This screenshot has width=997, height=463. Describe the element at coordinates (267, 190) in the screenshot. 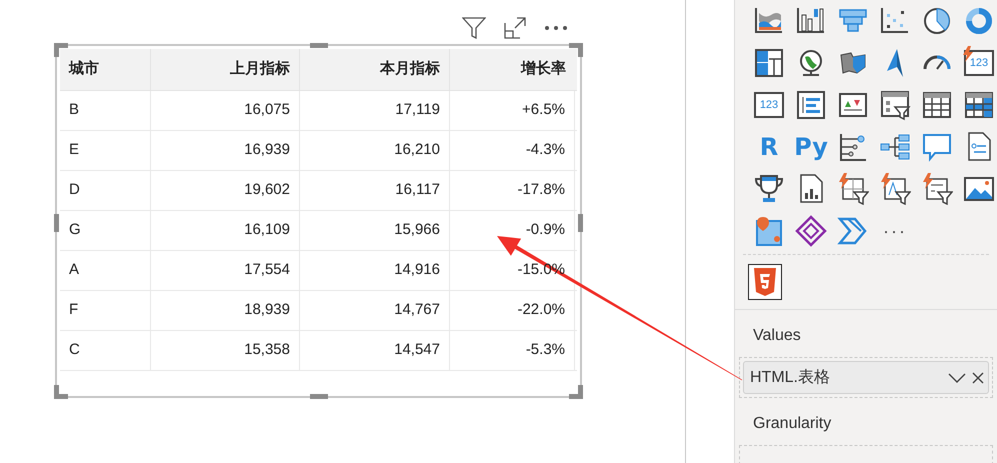

I see `cell-text: 19,602` at that location.